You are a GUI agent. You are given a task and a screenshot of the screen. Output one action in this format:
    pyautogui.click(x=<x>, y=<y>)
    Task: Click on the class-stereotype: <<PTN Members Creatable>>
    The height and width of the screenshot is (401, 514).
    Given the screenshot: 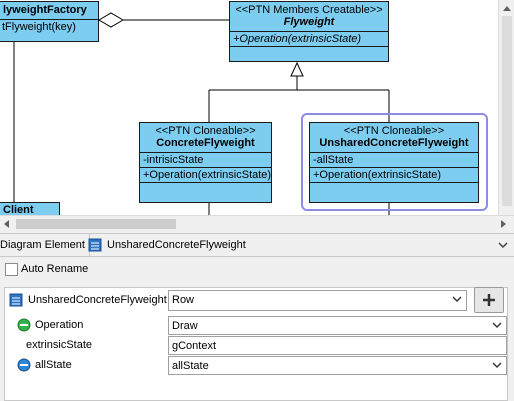 What is the action you would take?
    pyautogui.click(x=309, y=10)
    